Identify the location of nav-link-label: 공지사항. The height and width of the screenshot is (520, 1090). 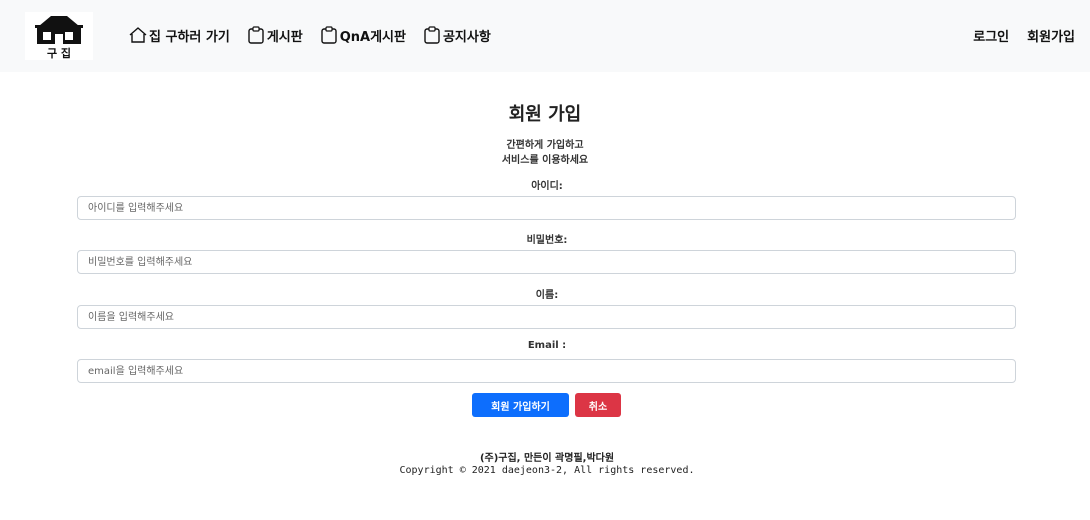
(466, 37).